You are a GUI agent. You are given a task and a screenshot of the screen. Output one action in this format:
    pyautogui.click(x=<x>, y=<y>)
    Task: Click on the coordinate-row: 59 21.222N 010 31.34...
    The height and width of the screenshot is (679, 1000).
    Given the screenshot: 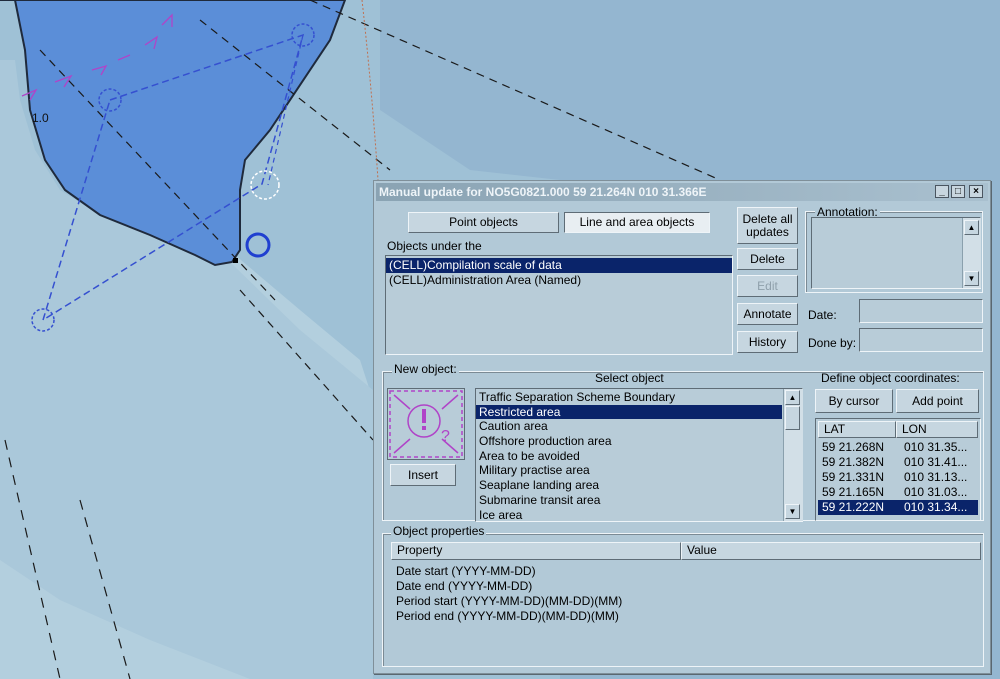 What is the action you would take?
    pyautogui.click(x=898, y=507)
    